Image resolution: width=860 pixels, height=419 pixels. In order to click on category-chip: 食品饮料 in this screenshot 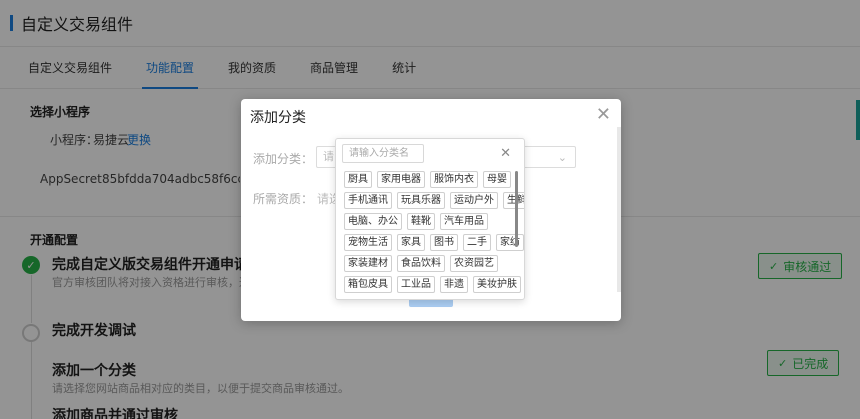, I will do `click(421, 263)`.